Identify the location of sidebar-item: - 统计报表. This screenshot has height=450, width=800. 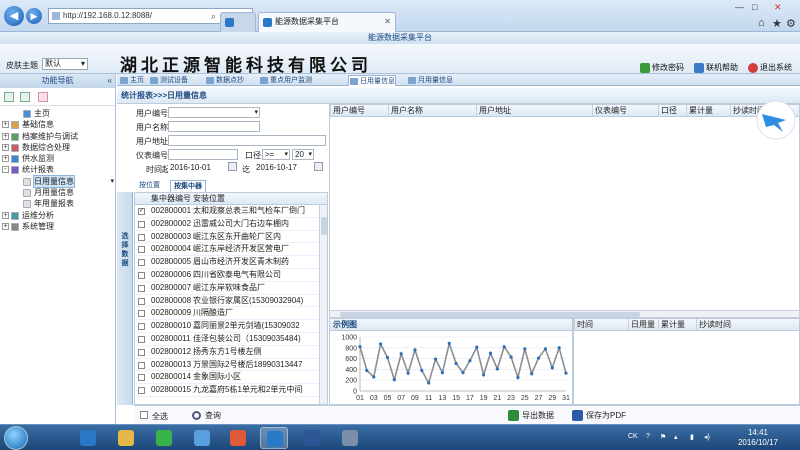
(57, 169).